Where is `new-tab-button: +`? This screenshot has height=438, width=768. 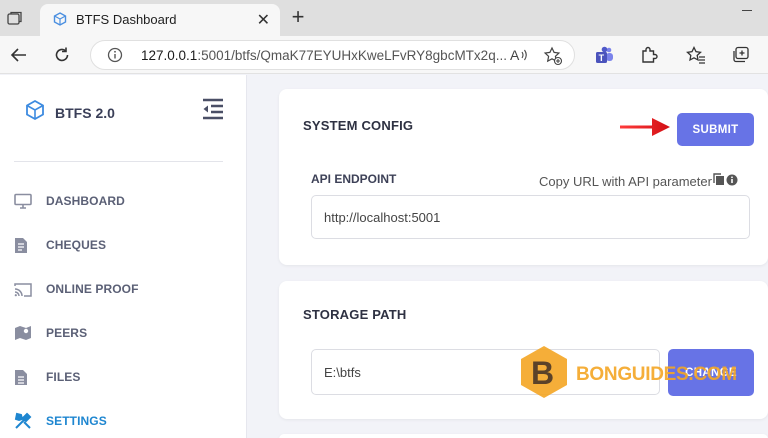
new-tab-button: + is located at coordinates (298, 17).